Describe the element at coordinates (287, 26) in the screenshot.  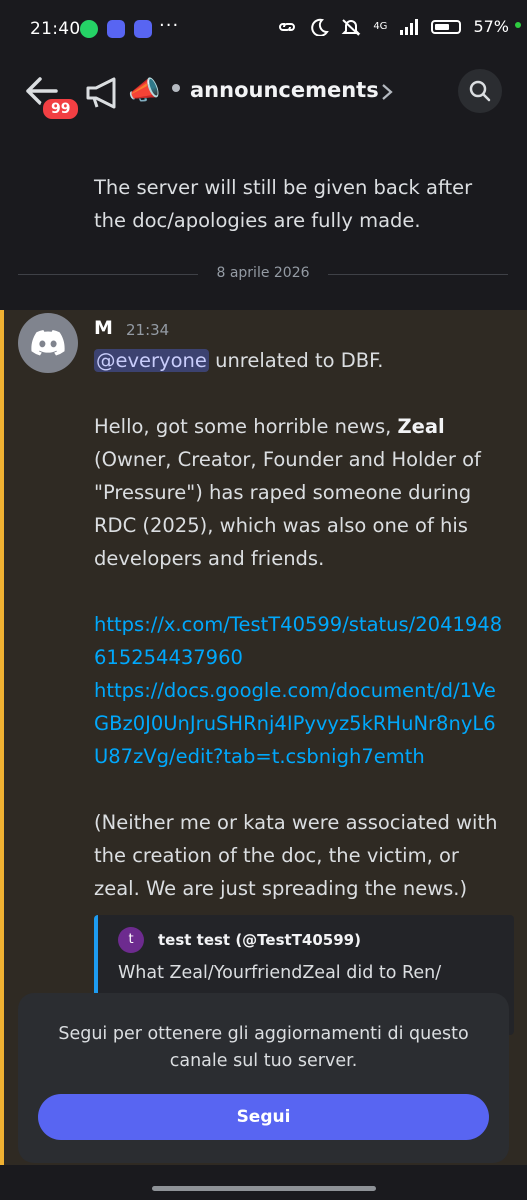
I see `link-icon` at that location.